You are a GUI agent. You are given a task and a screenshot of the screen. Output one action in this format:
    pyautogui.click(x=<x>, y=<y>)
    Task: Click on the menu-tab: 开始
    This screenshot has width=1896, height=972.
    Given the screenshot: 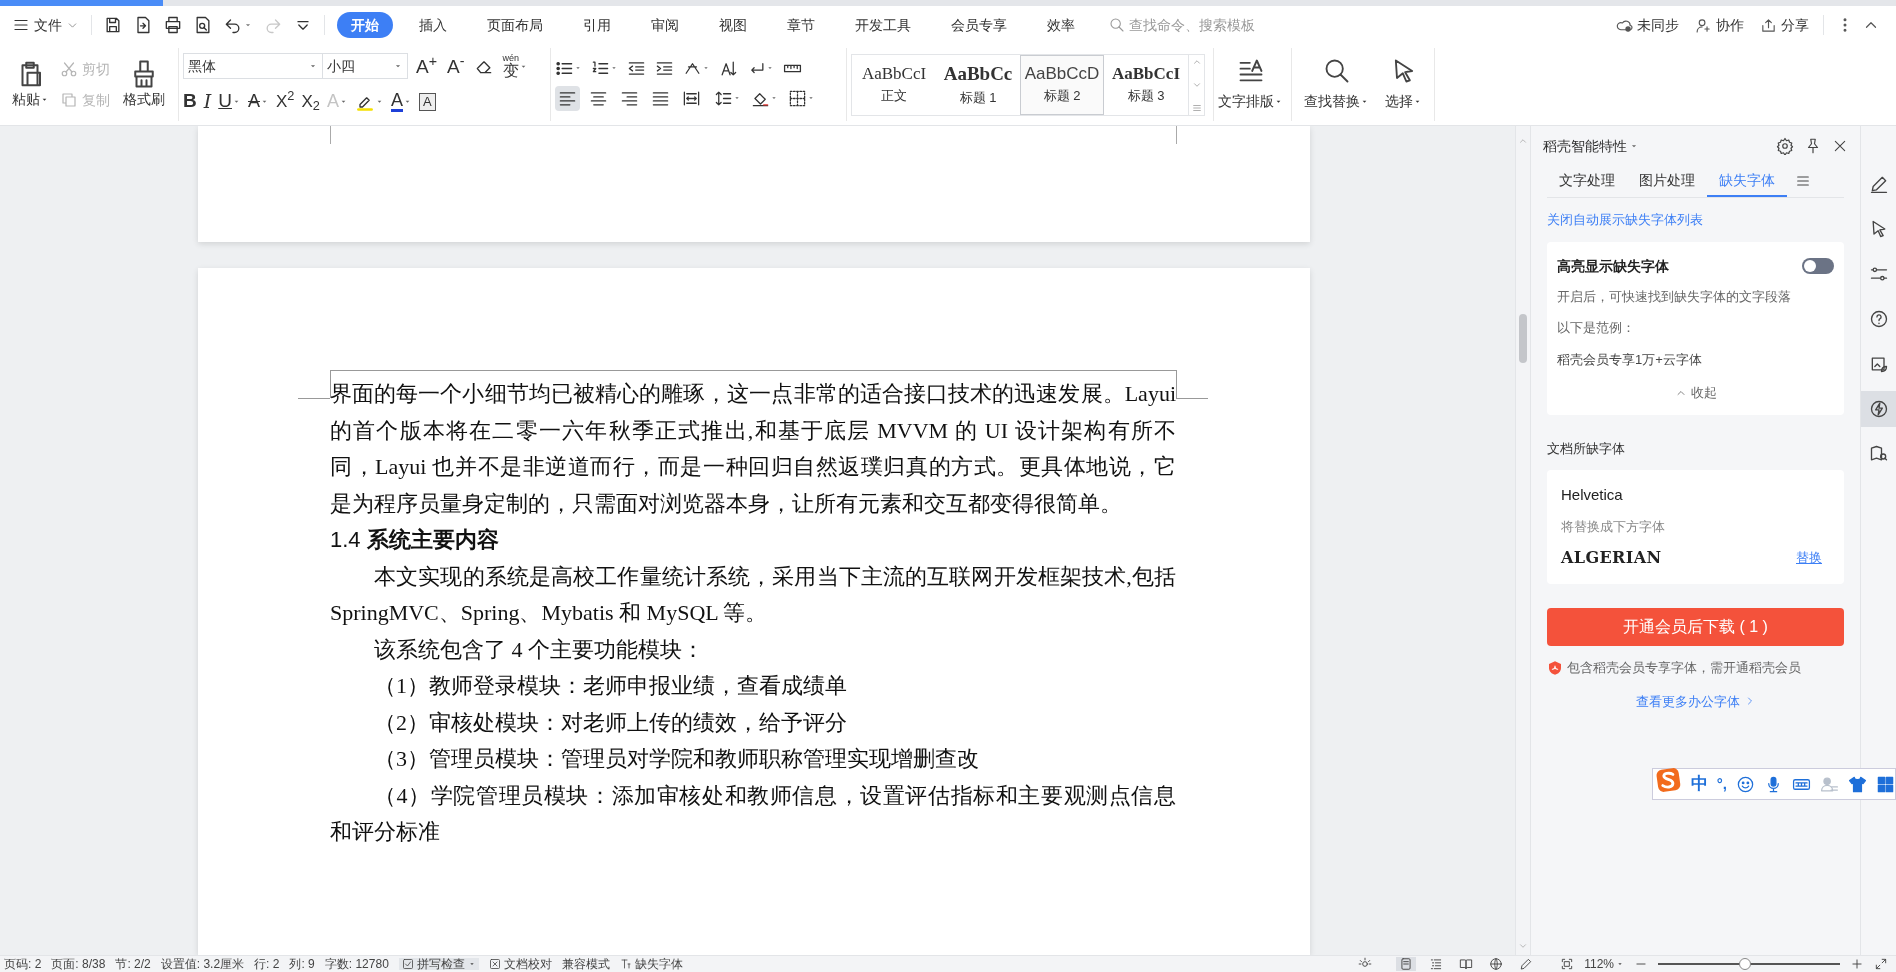 What is the action you would take?
    pyautogui.click(x=365, y=25)
    